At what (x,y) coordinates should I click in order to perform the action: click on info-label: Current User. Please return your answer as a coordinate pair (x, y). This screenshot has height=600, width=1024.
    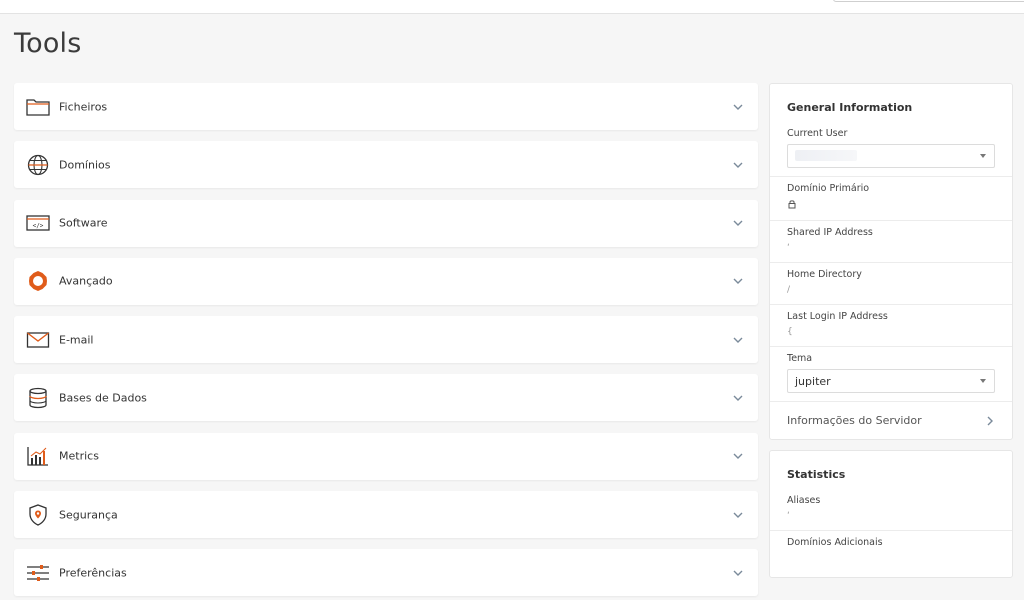
    Looking at the image, I should click on (817, 133).